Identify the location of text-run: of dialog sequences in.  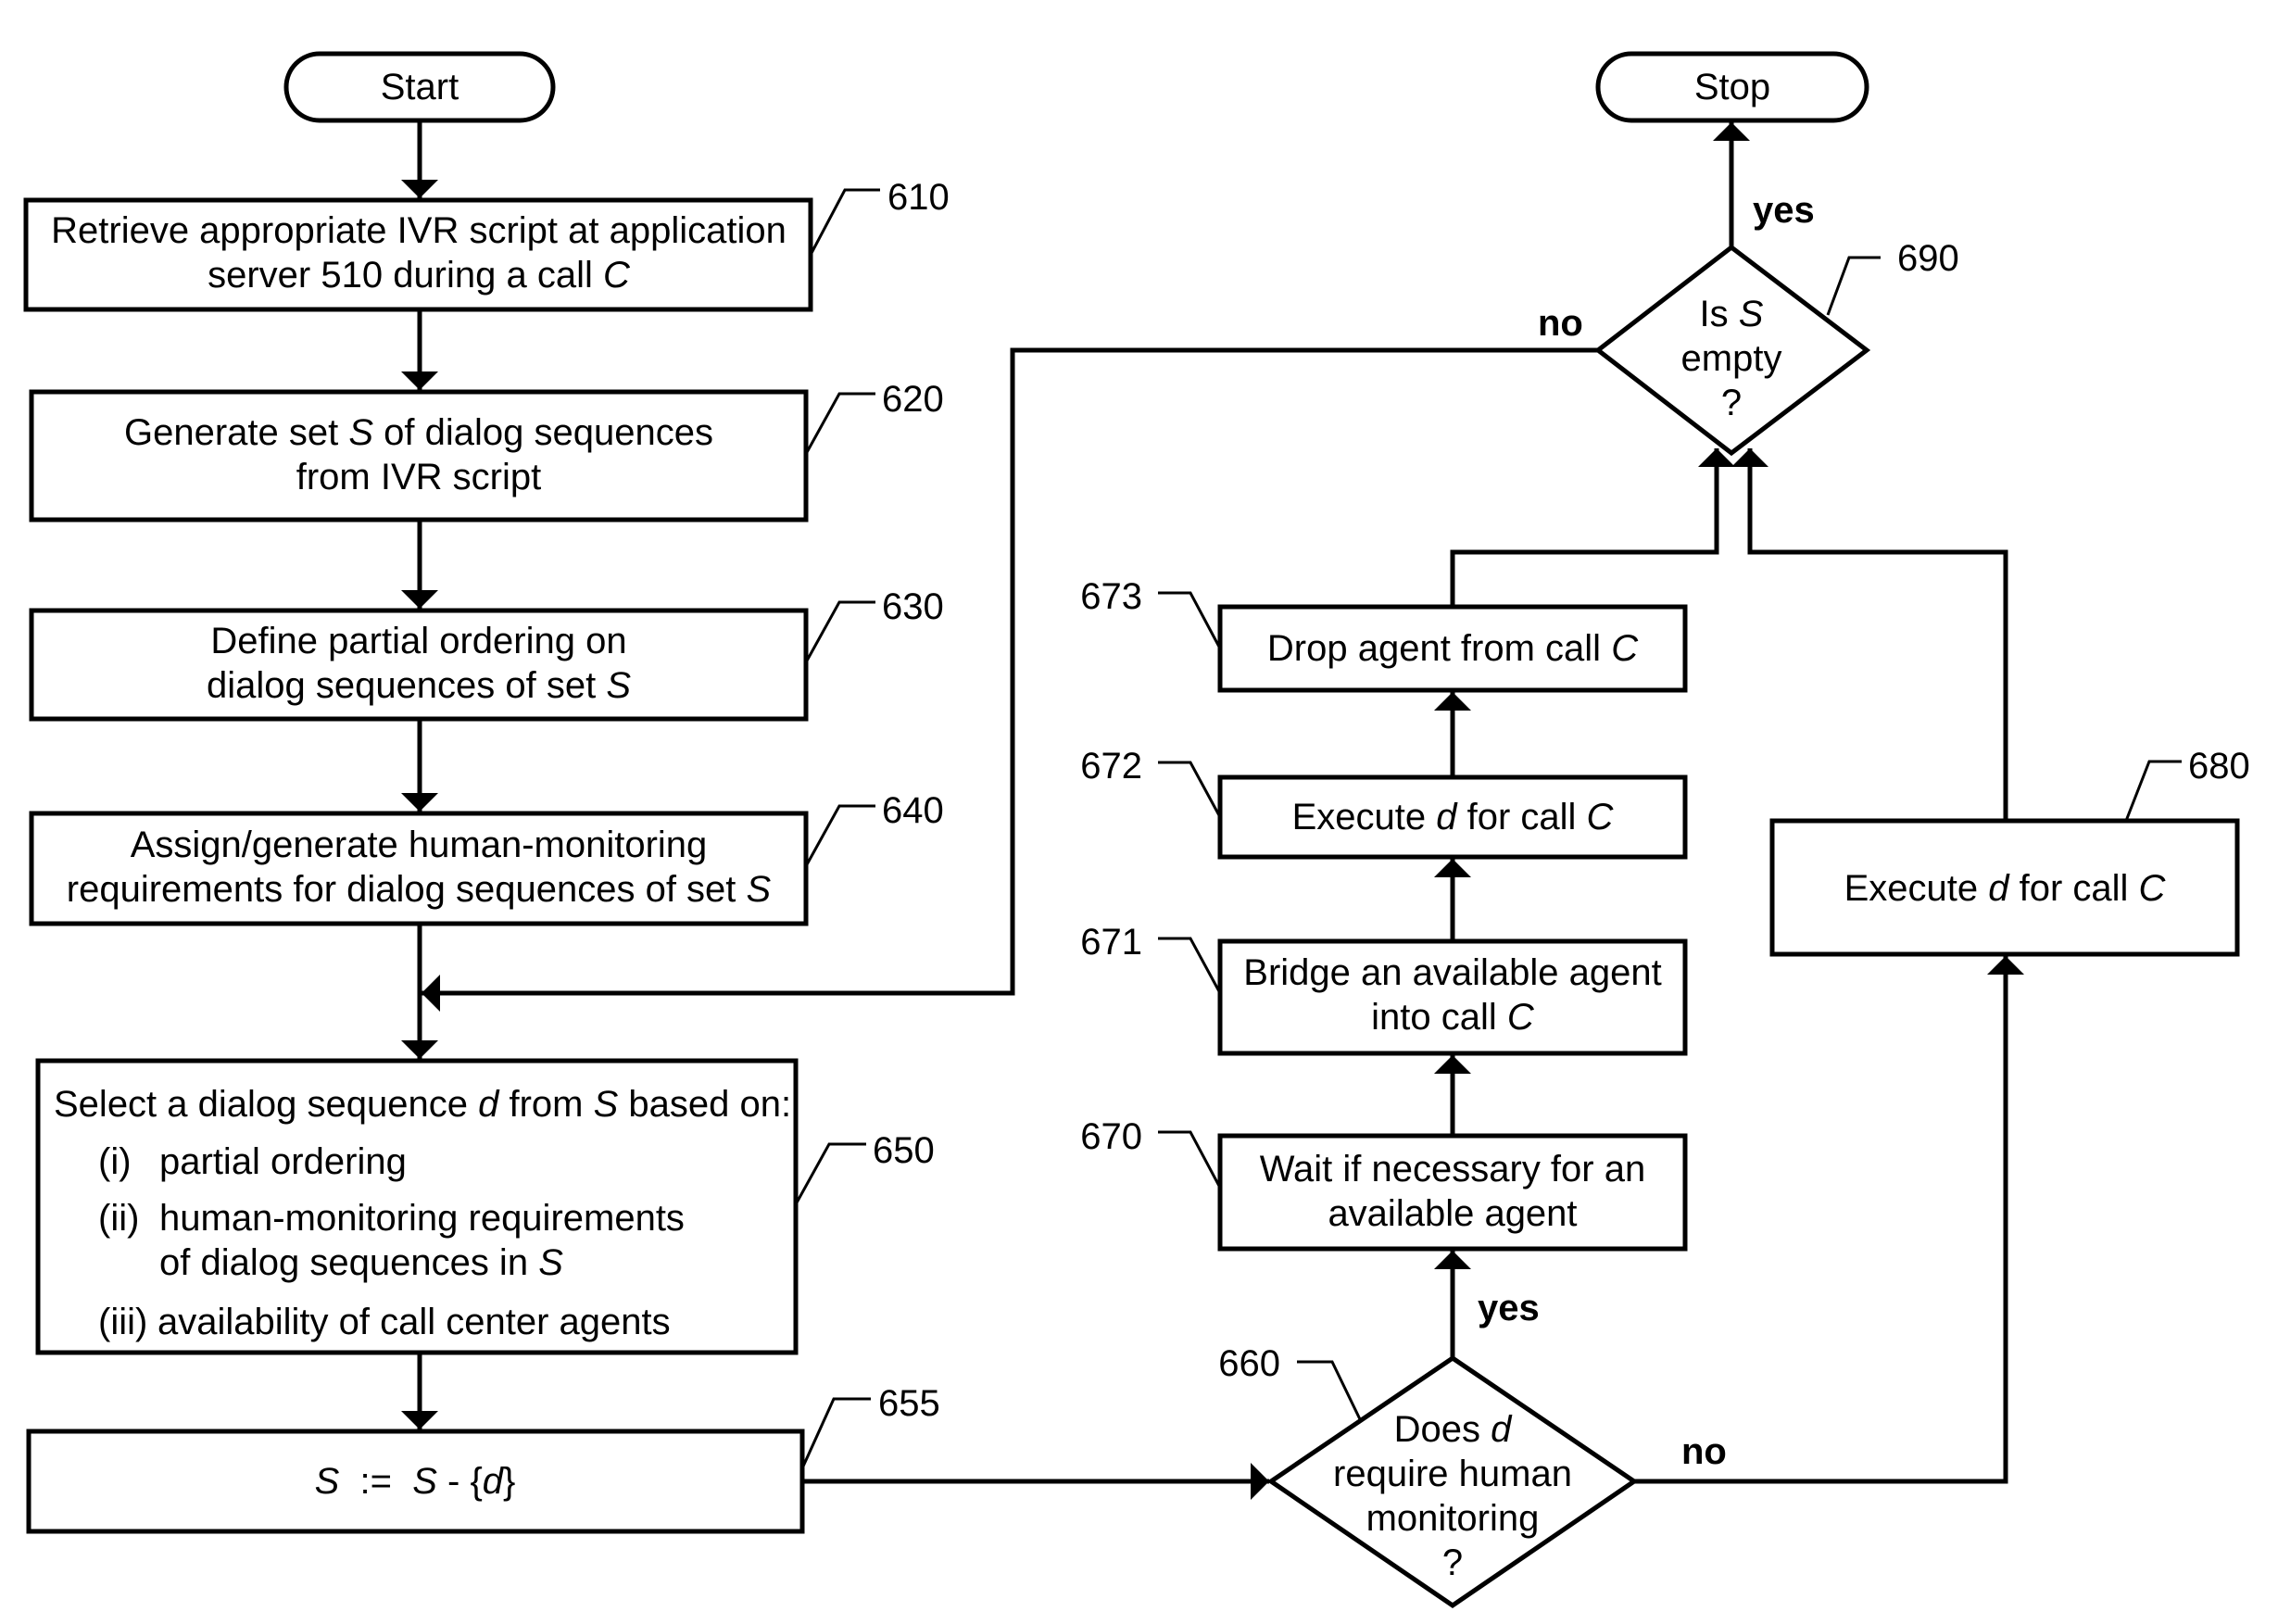
(349, 1262).